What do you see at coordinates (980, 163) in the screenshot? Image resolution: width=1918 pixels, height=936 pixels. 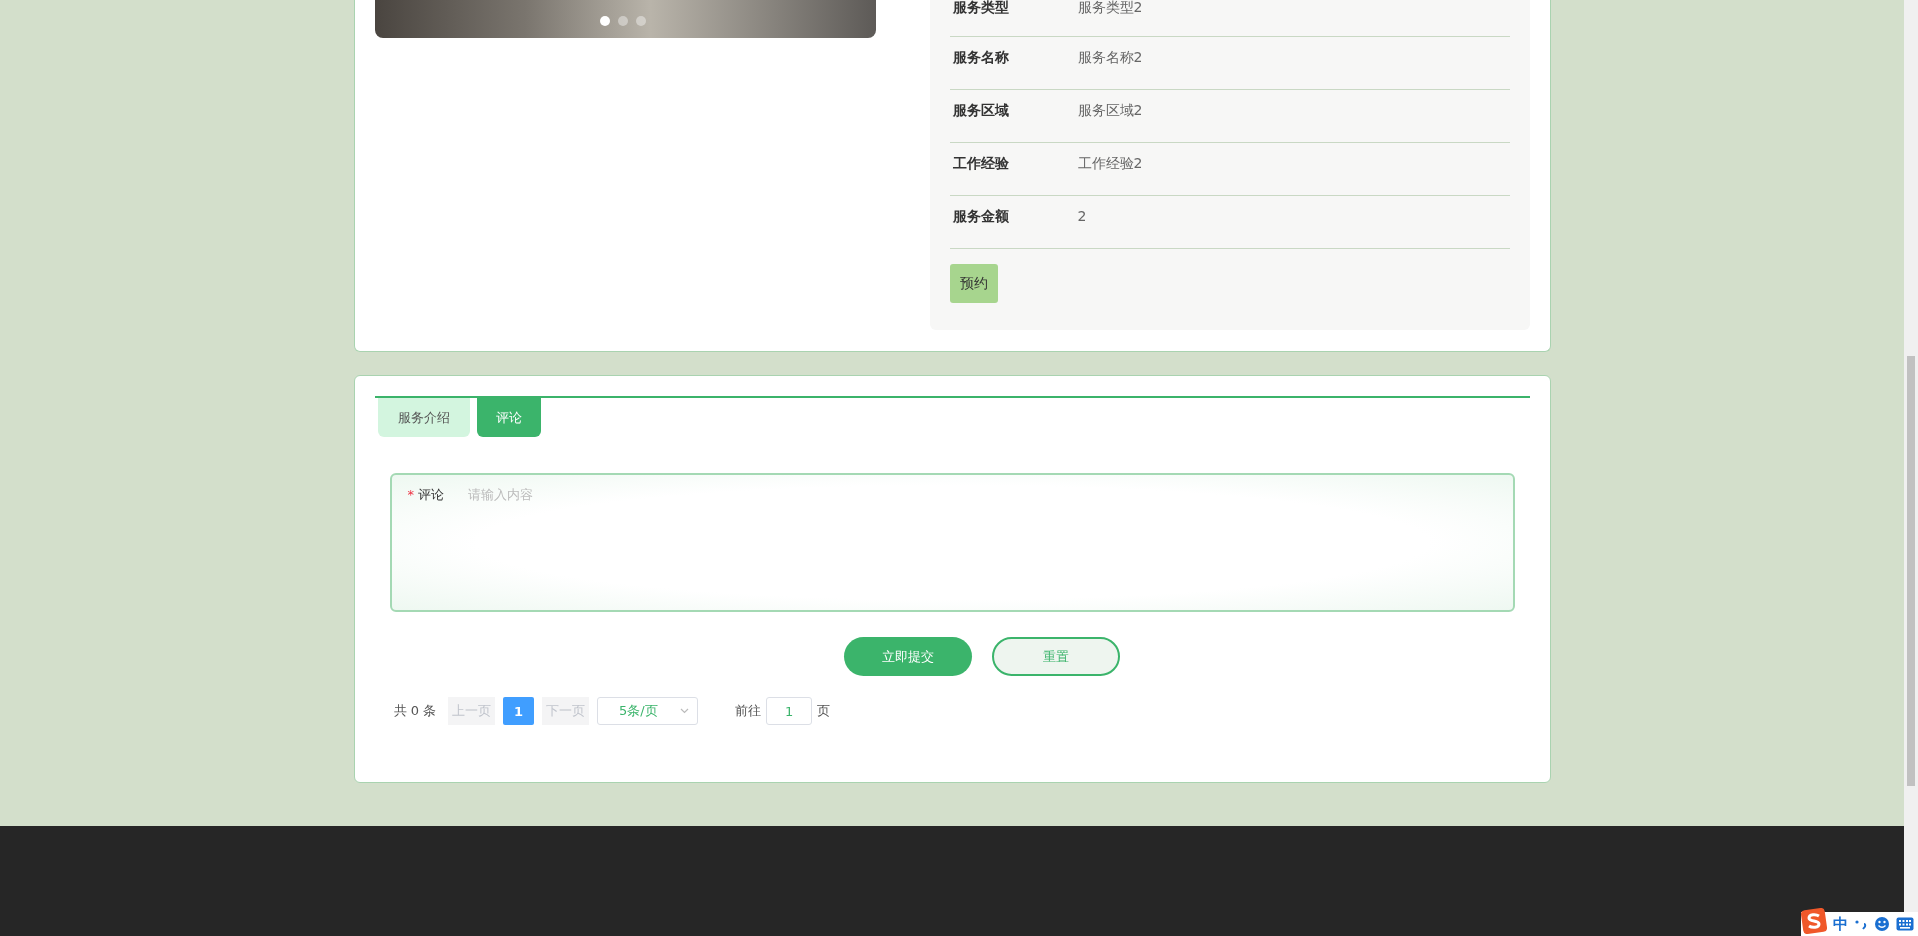 I see `field-label: 工作经验` at bounding box center [980, 163].